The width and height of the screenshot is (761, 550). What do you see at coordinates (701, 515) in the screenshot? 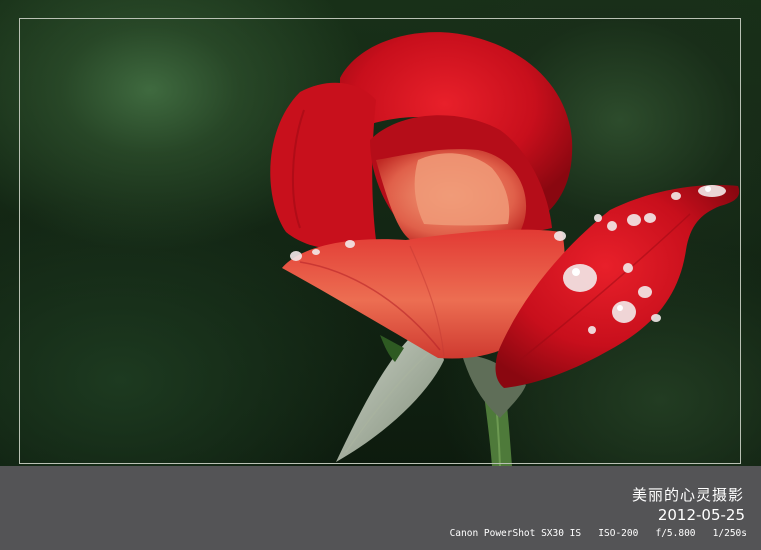
I see `caption-date: 2012-05-25` at bounding box center [701, 515].